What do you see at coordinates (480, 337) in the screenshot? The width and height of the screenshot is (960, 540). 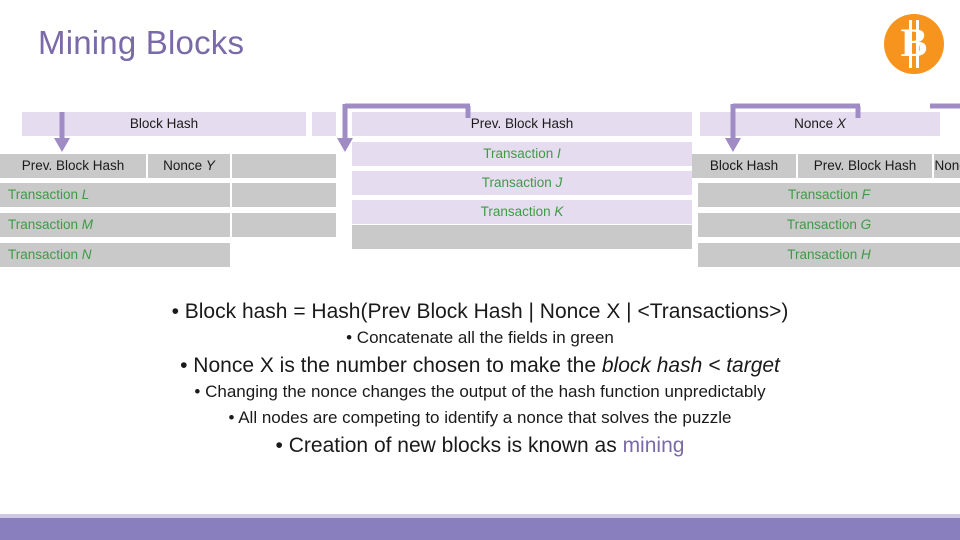 I see `bullet-concatenate: • Concatenate all the fields in green` at bounding box center [480, 337].